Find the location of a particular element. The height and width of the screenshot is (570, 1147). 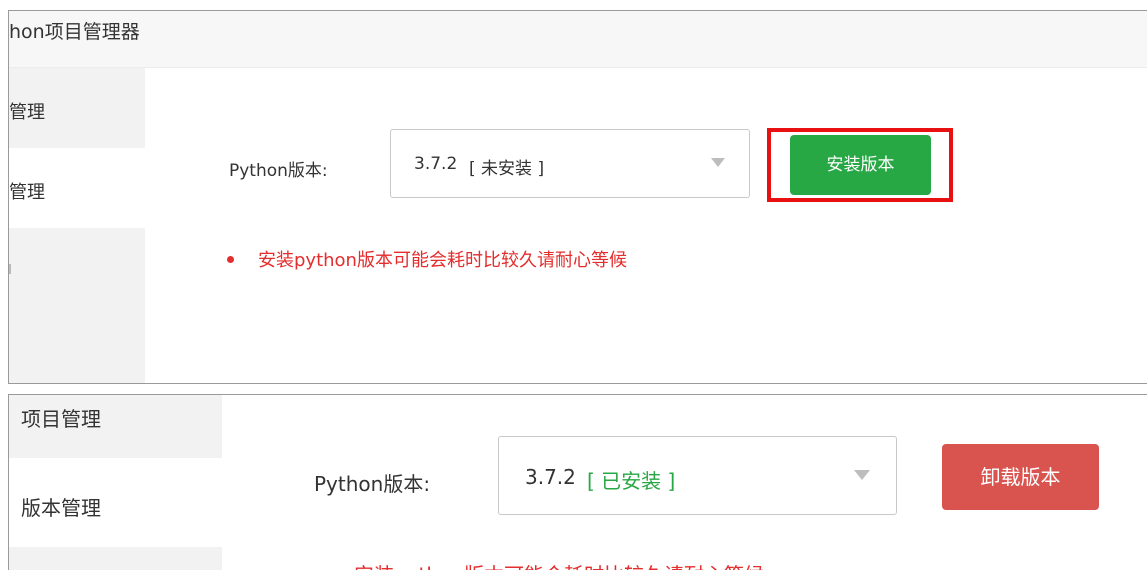

python-version-select: 3.7.2 [ 未安装 ] is located at coordinates (570, 163).